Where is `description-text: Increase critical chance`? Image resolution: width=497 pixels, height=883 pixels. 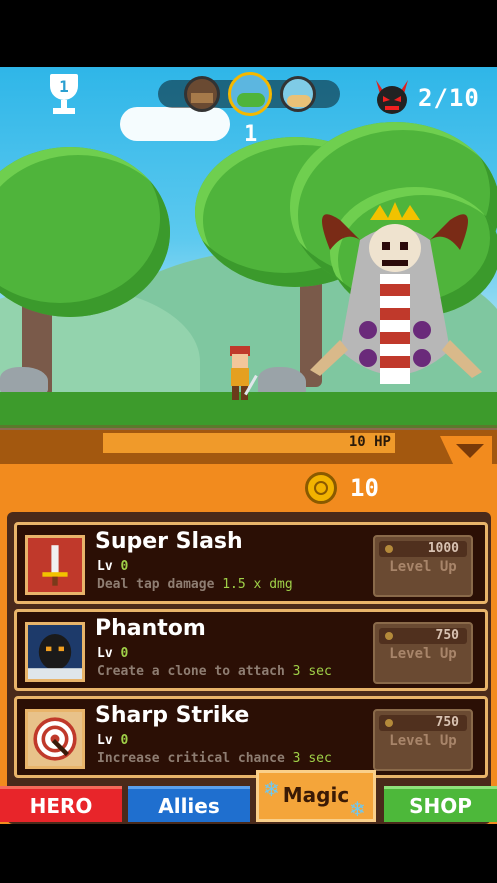
description-text: Increase critical chance is located at coordinates (191, 758).